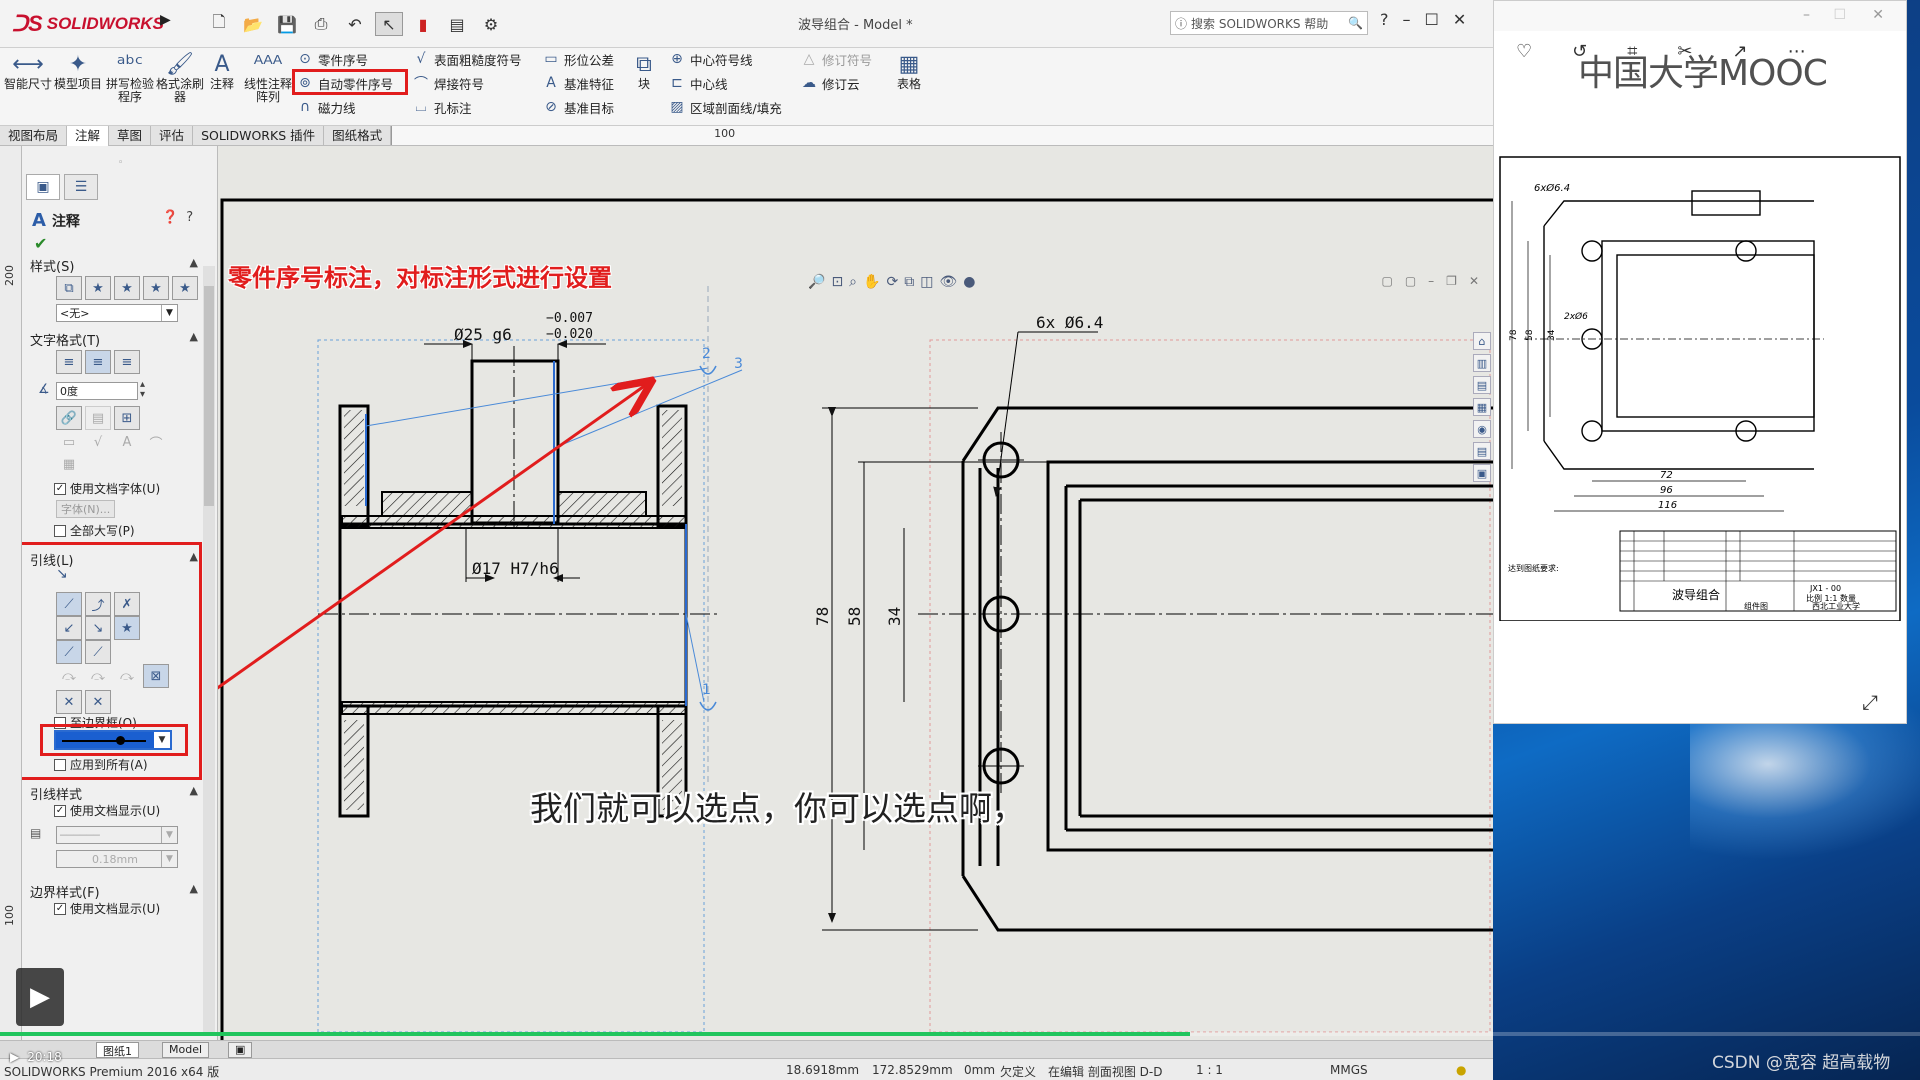 The height and width of the screenshot is (1080, 1920). I want to click on table-insert-icon: ▦, so click(69, 464).